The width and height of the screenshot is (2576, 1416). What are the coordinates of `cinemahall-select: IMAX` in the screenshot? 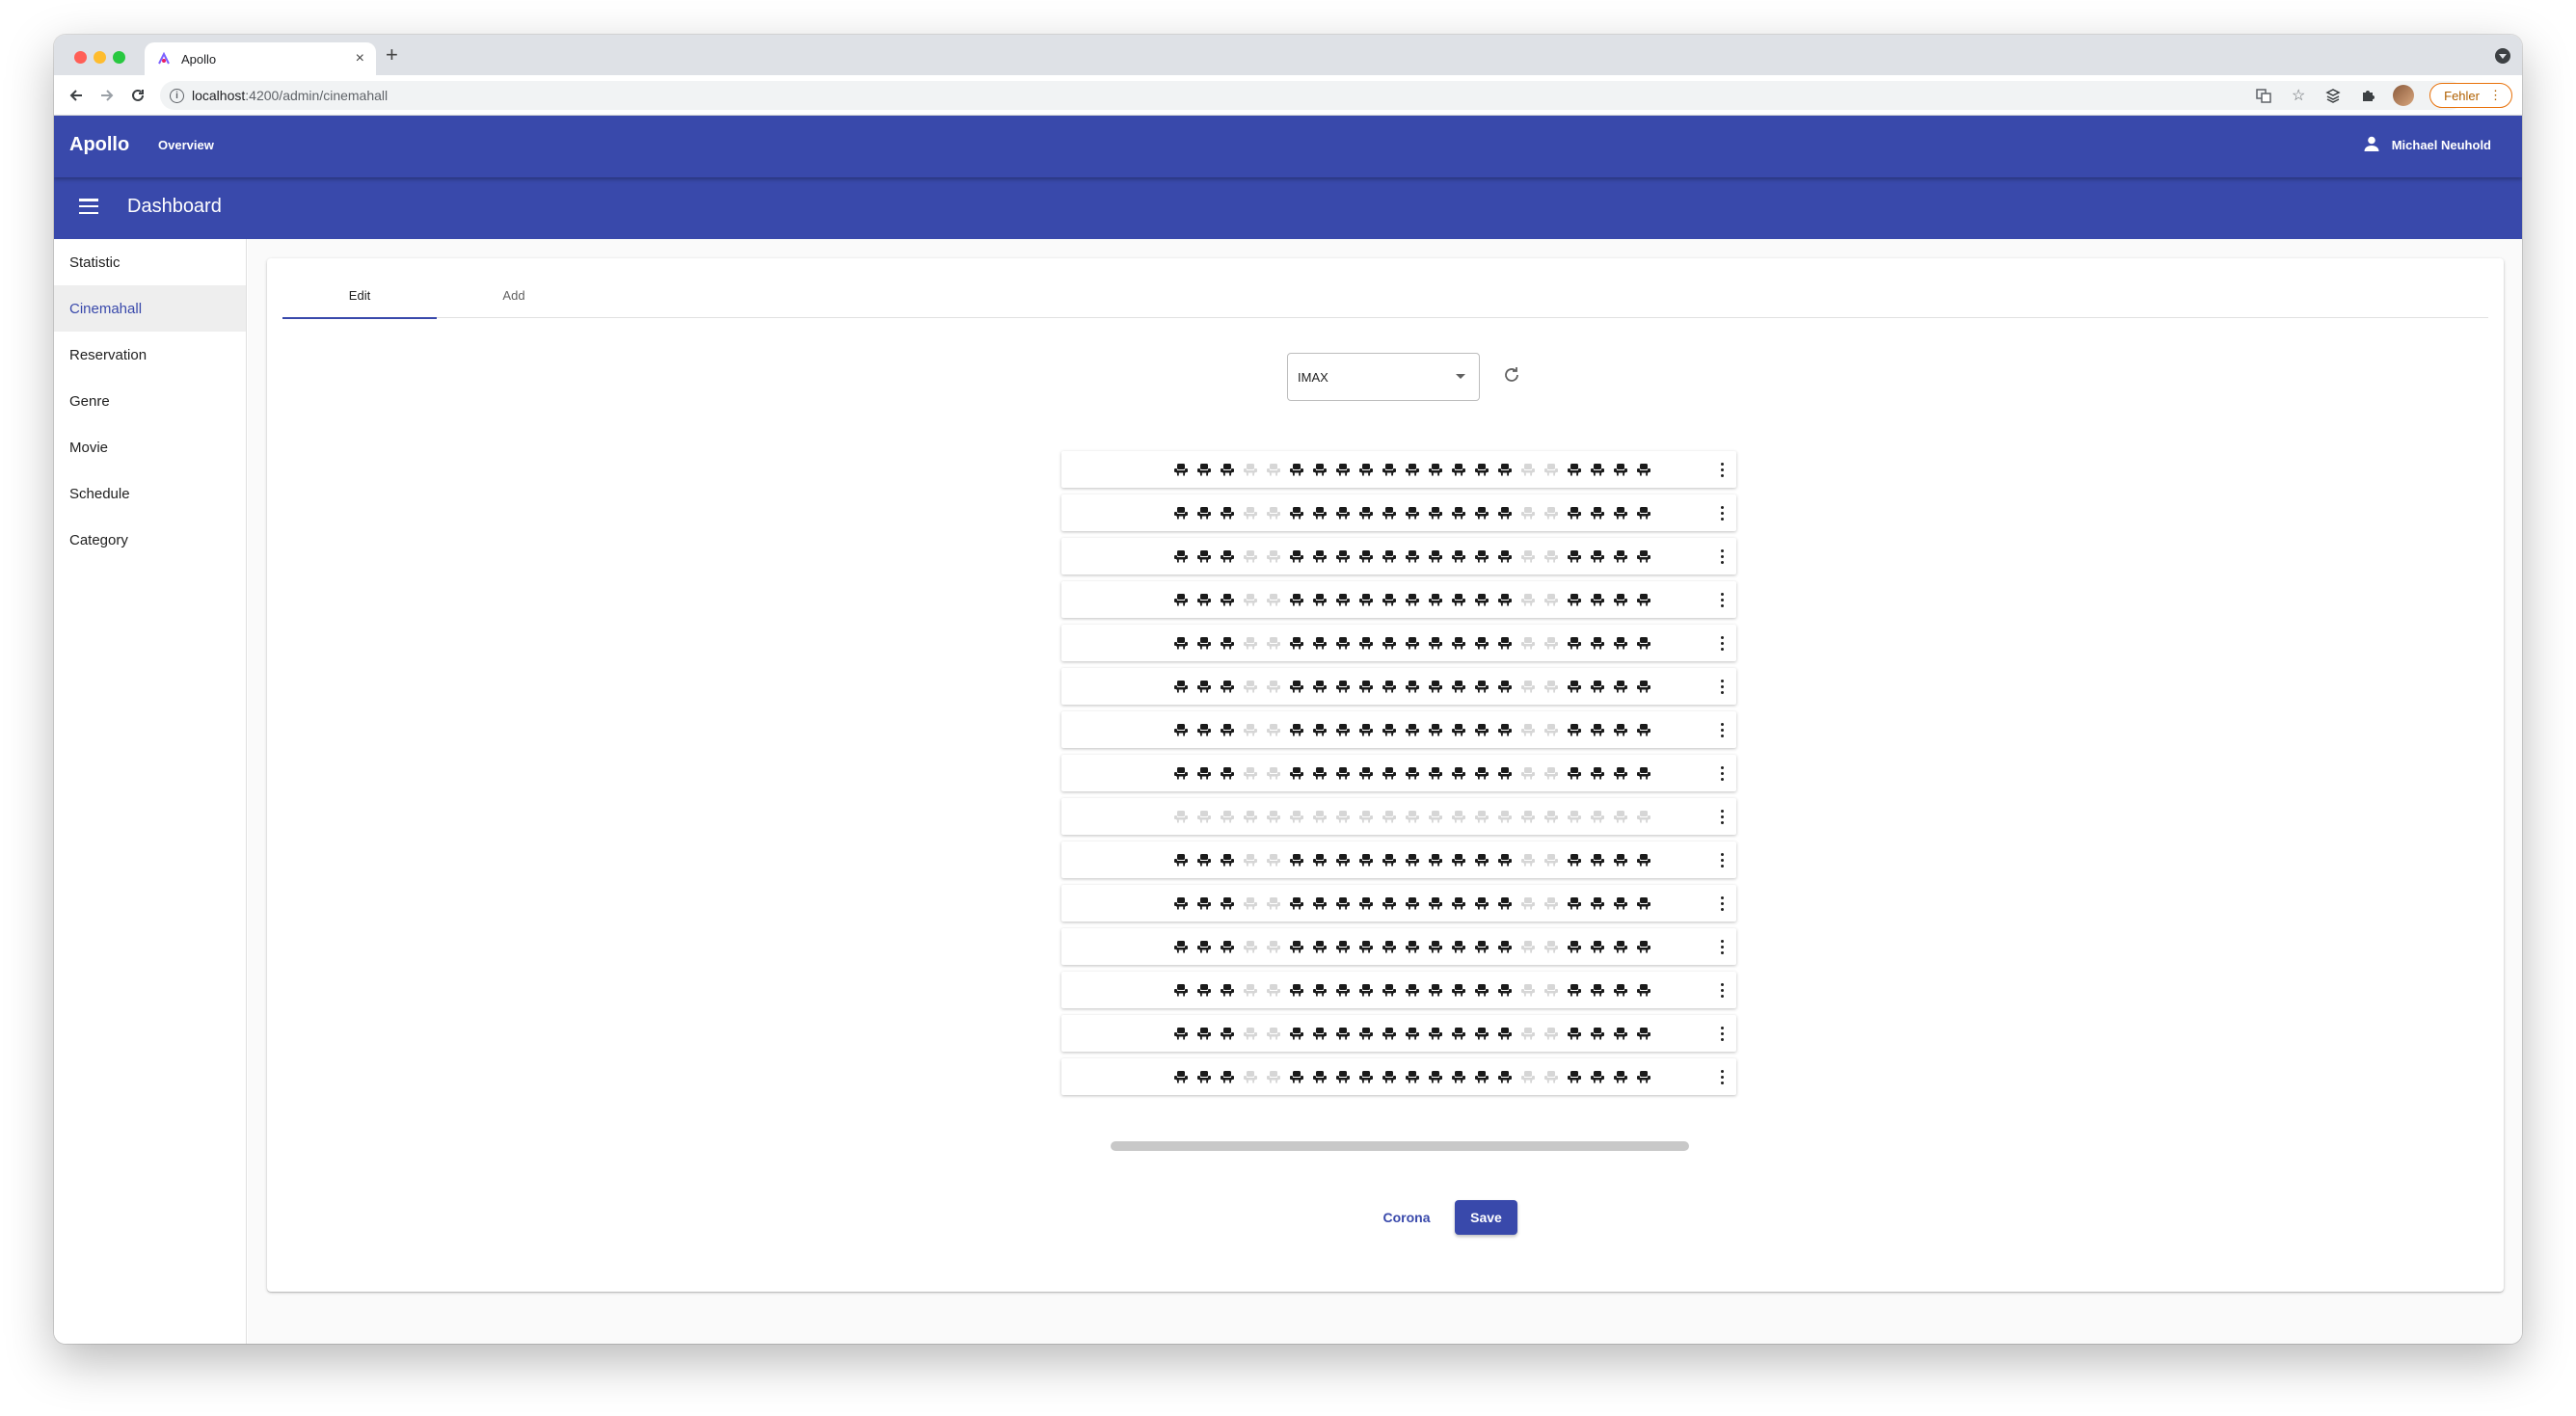 It's located at (1384, 377).